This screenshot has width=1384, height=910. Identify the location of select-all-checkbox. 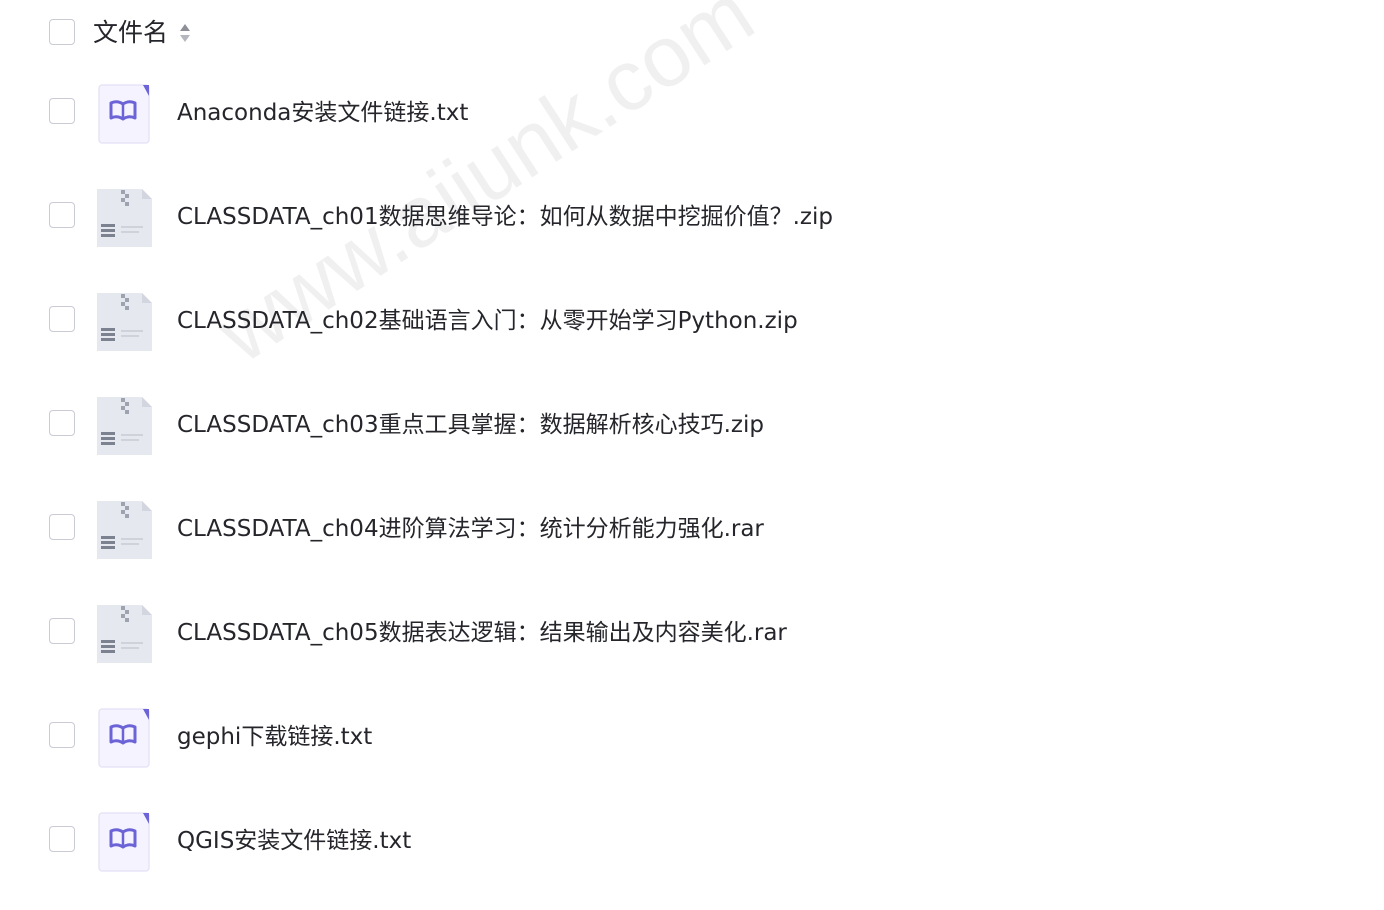
(62, 32).